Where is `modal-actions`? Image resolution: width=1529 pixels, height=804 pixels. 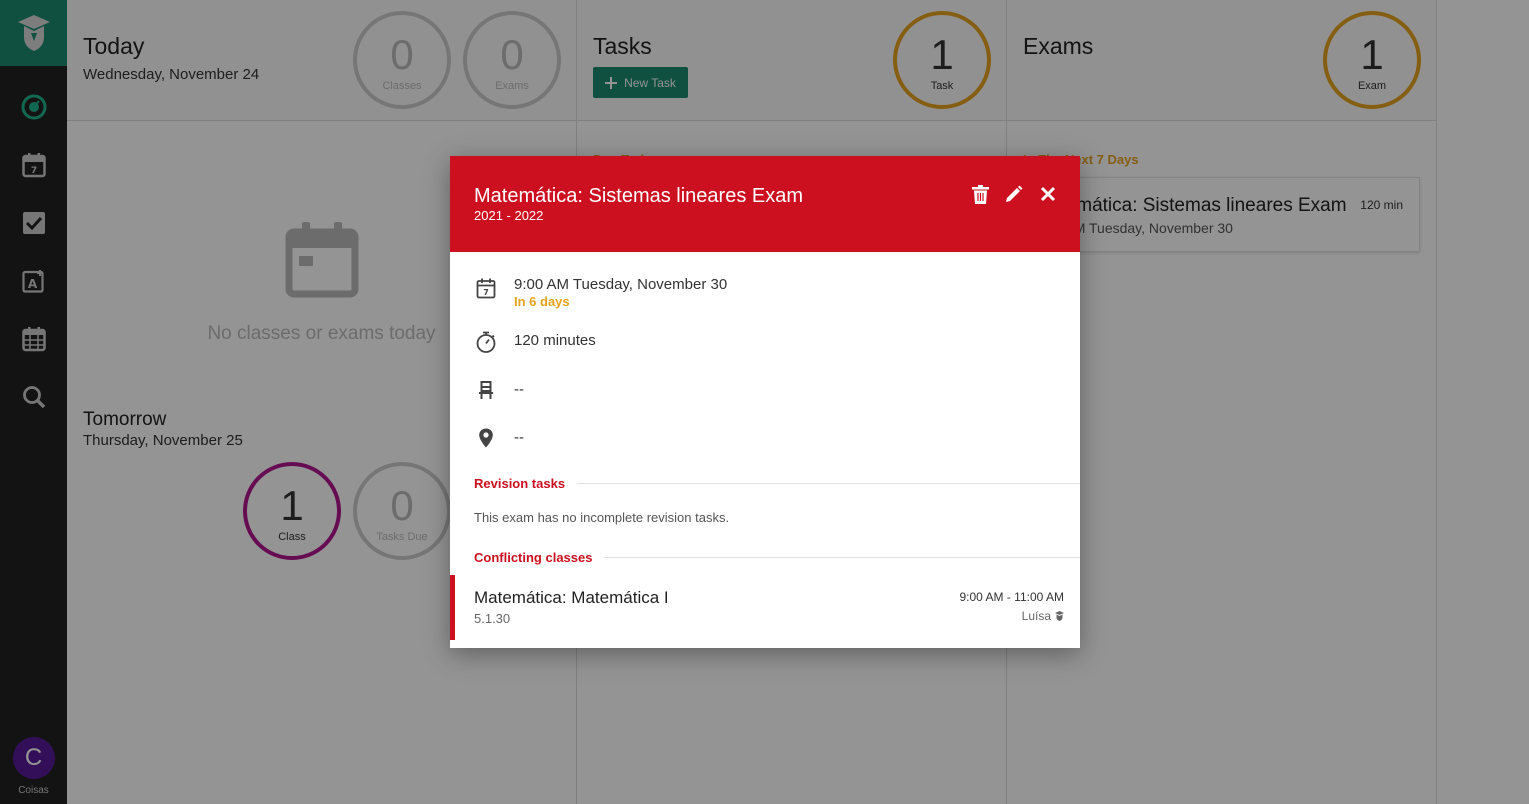
modal-actions is located at coordinates (1014, 194).